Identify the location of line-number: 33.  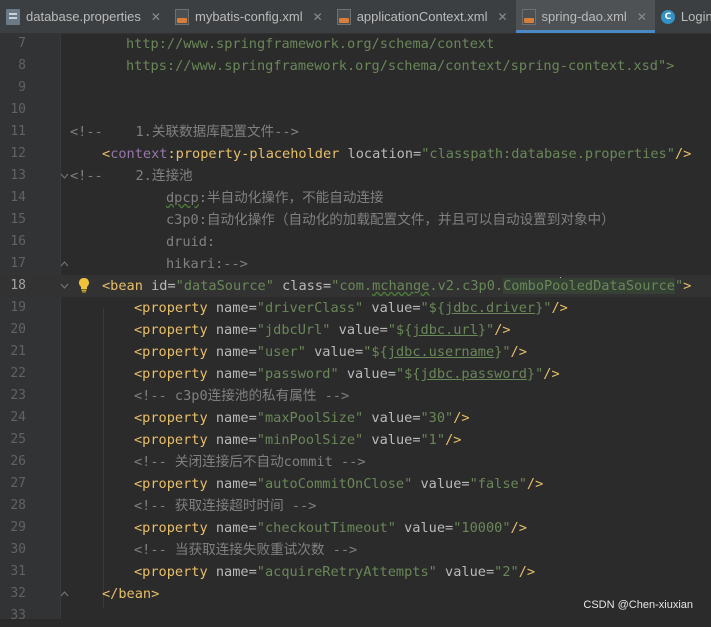
(18, 615).